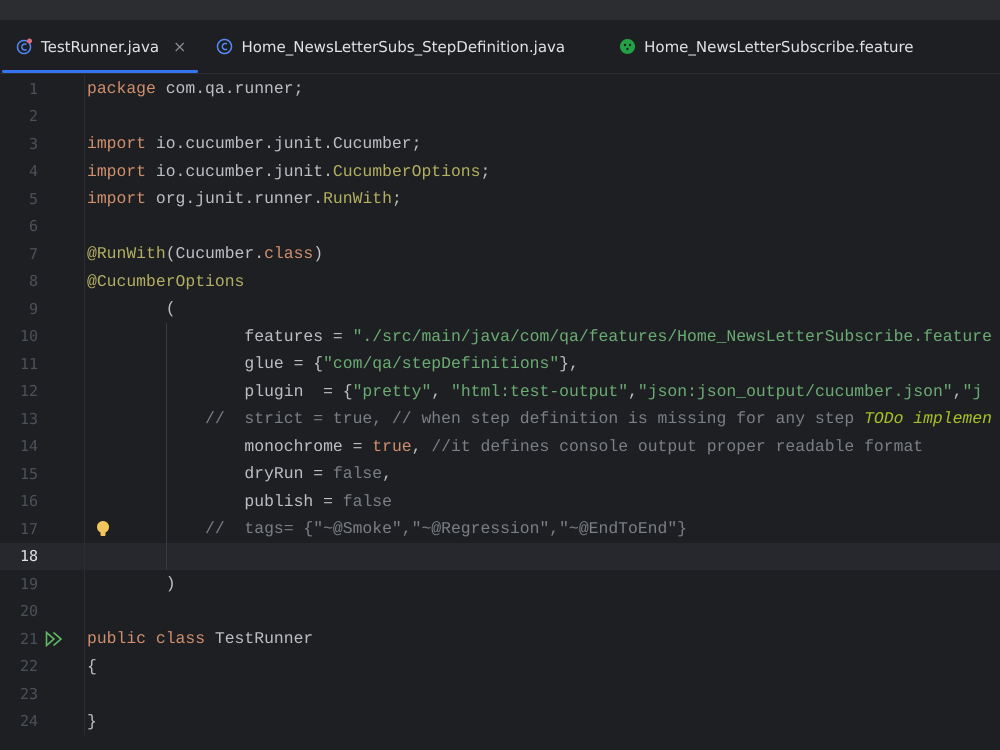 This screenshot has width=1000, height=750. What do you see at coordinates (288, 171) in the screenshot?
I see `code-line: import io.cucumber.junit.CucumberOptions;` at bounding box center [288, 171].